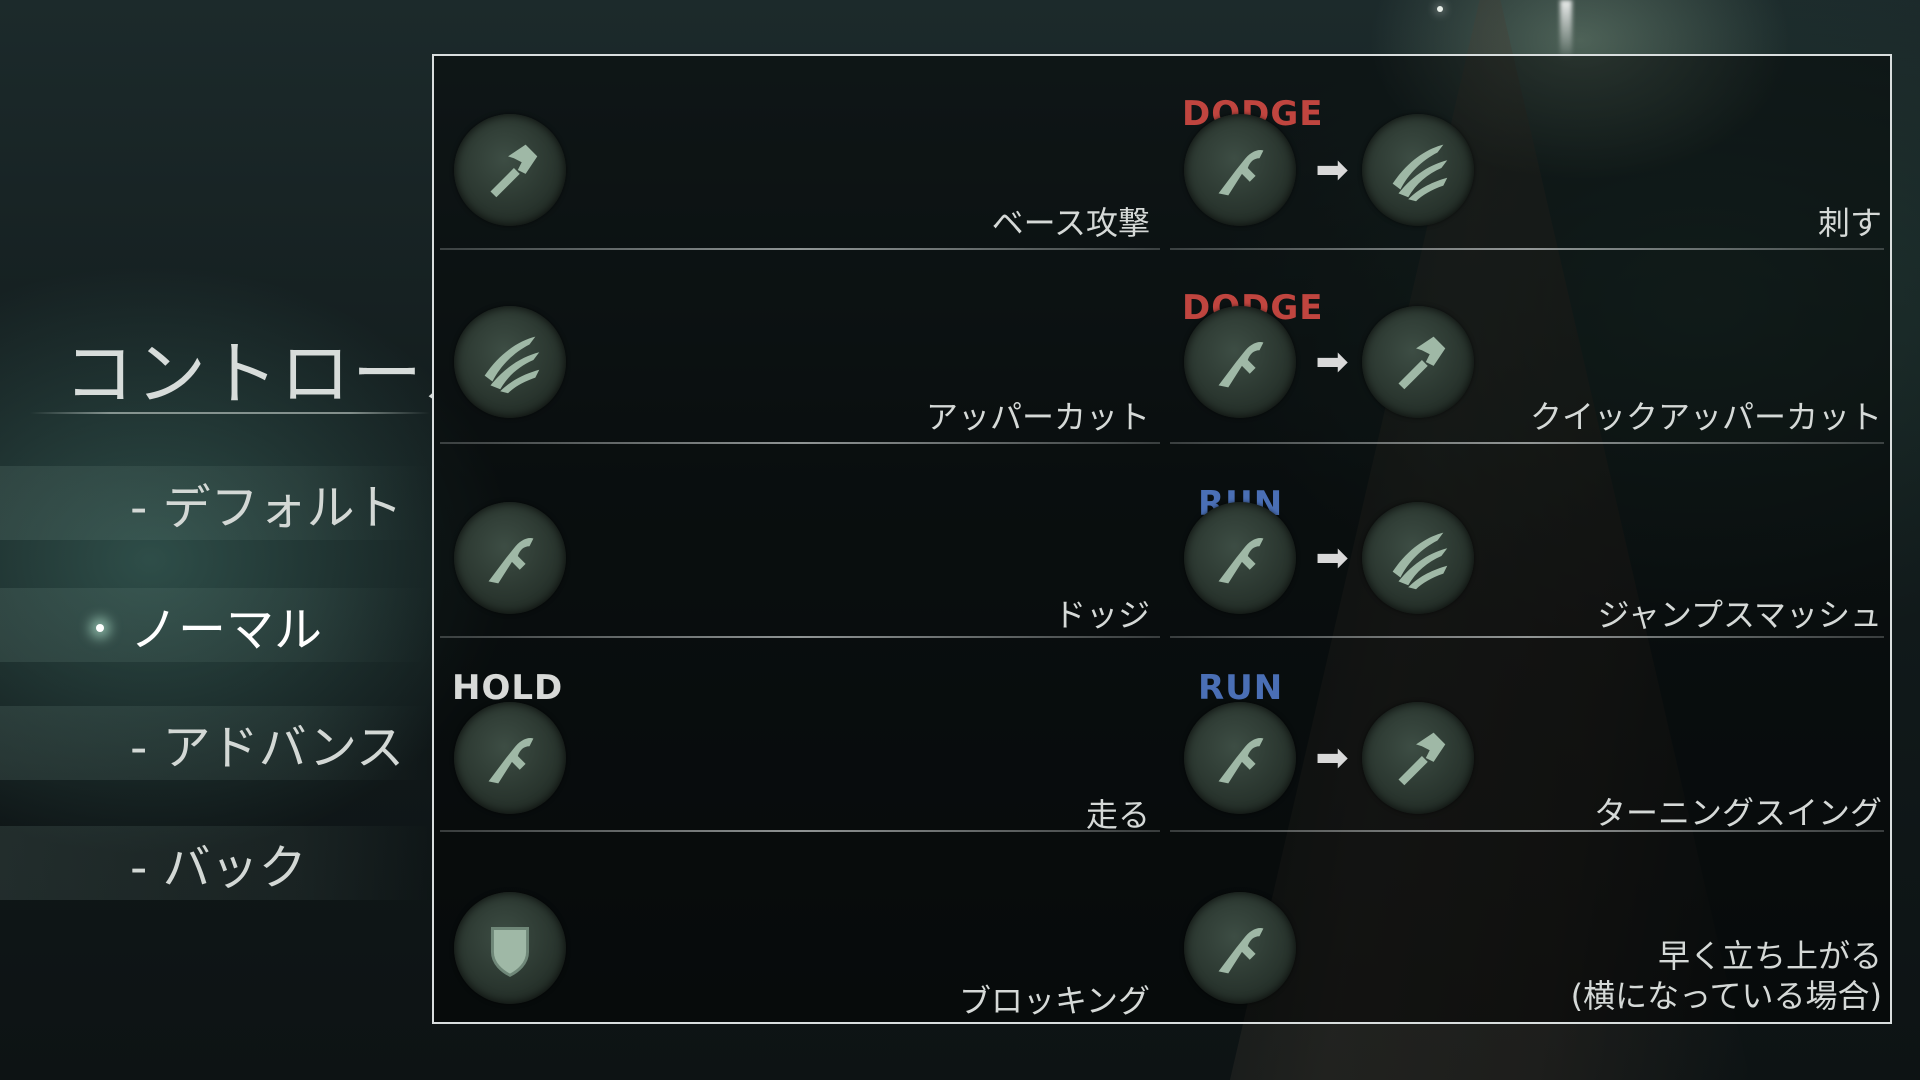 Image resolution: width=1920 pixels, height=1080 pixels. Describe the element at coordinates (1739, 615) in the screenshot. I see `combo-label: ジャンプスマッシュ` at that location.